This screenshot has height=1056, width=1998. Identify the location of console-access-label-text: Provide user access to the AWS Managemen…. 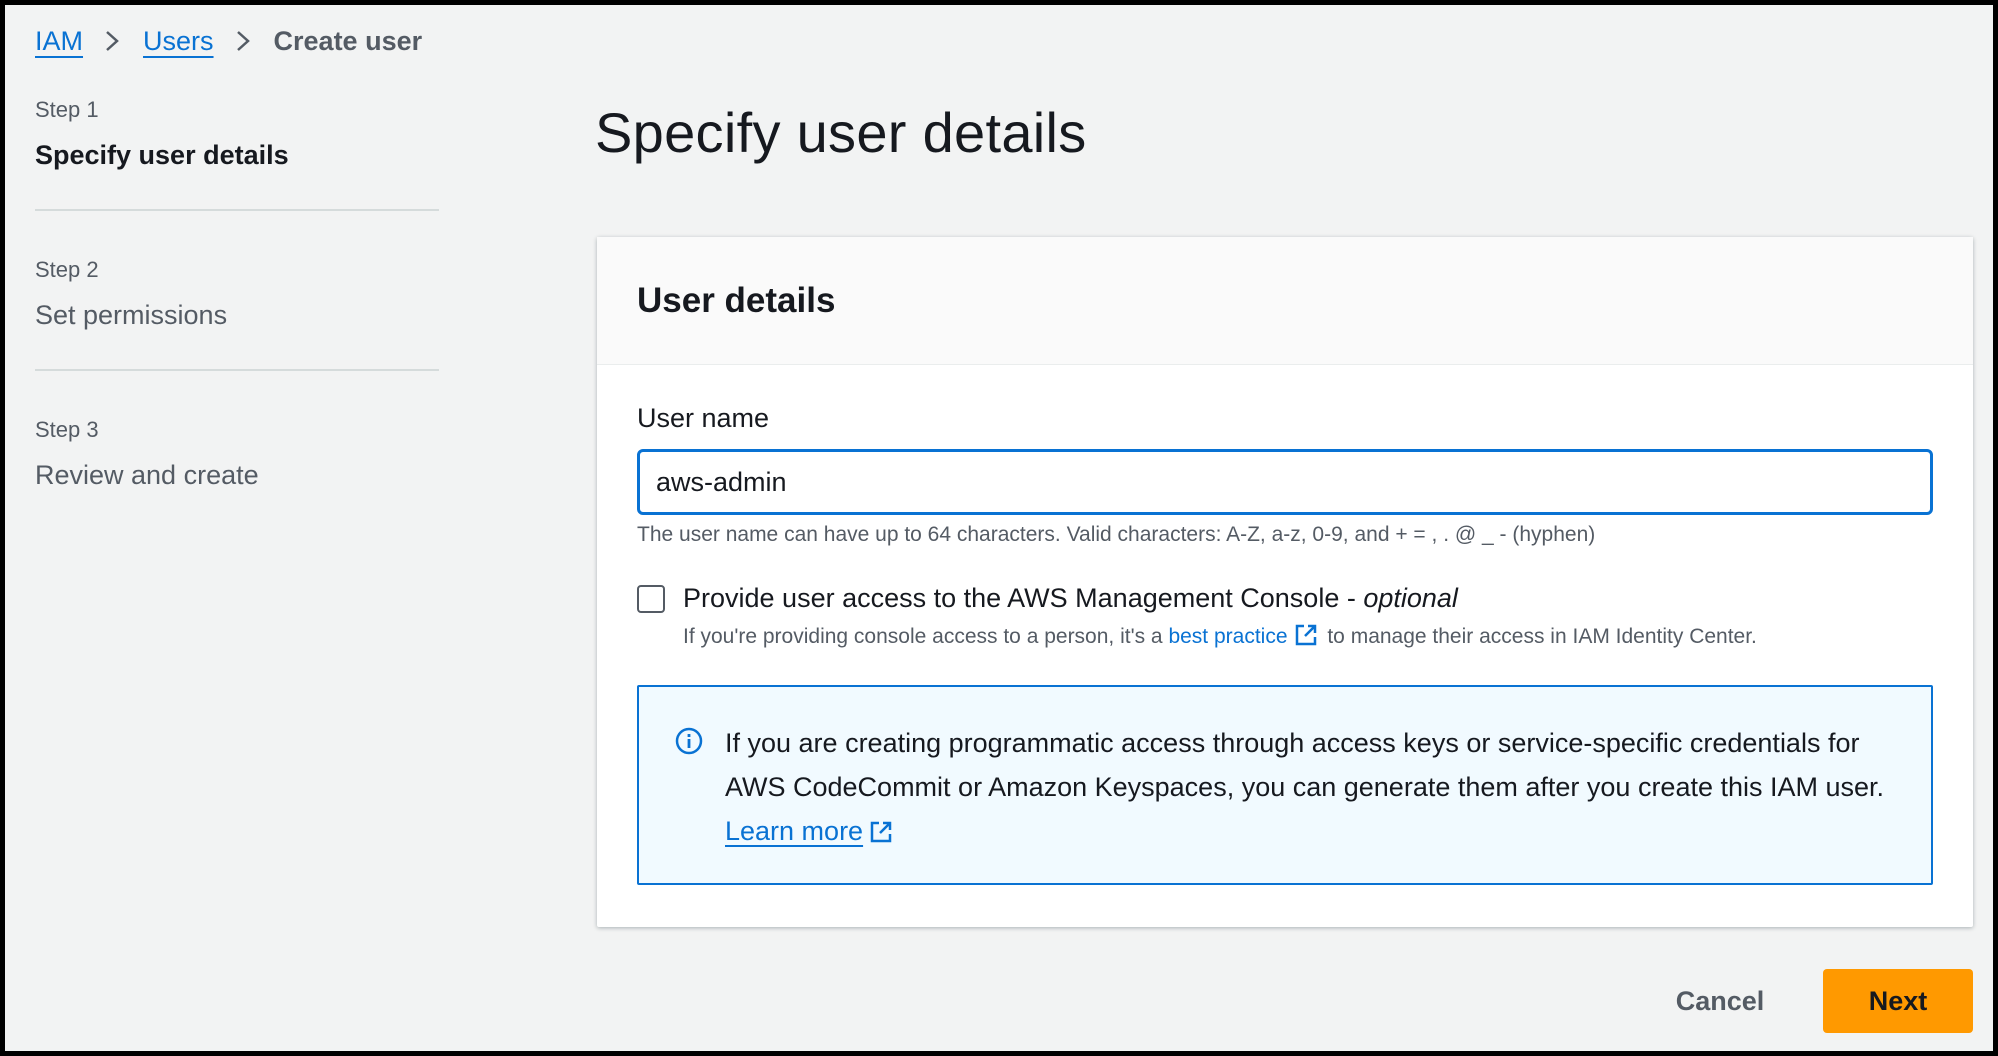
(1023, 598).